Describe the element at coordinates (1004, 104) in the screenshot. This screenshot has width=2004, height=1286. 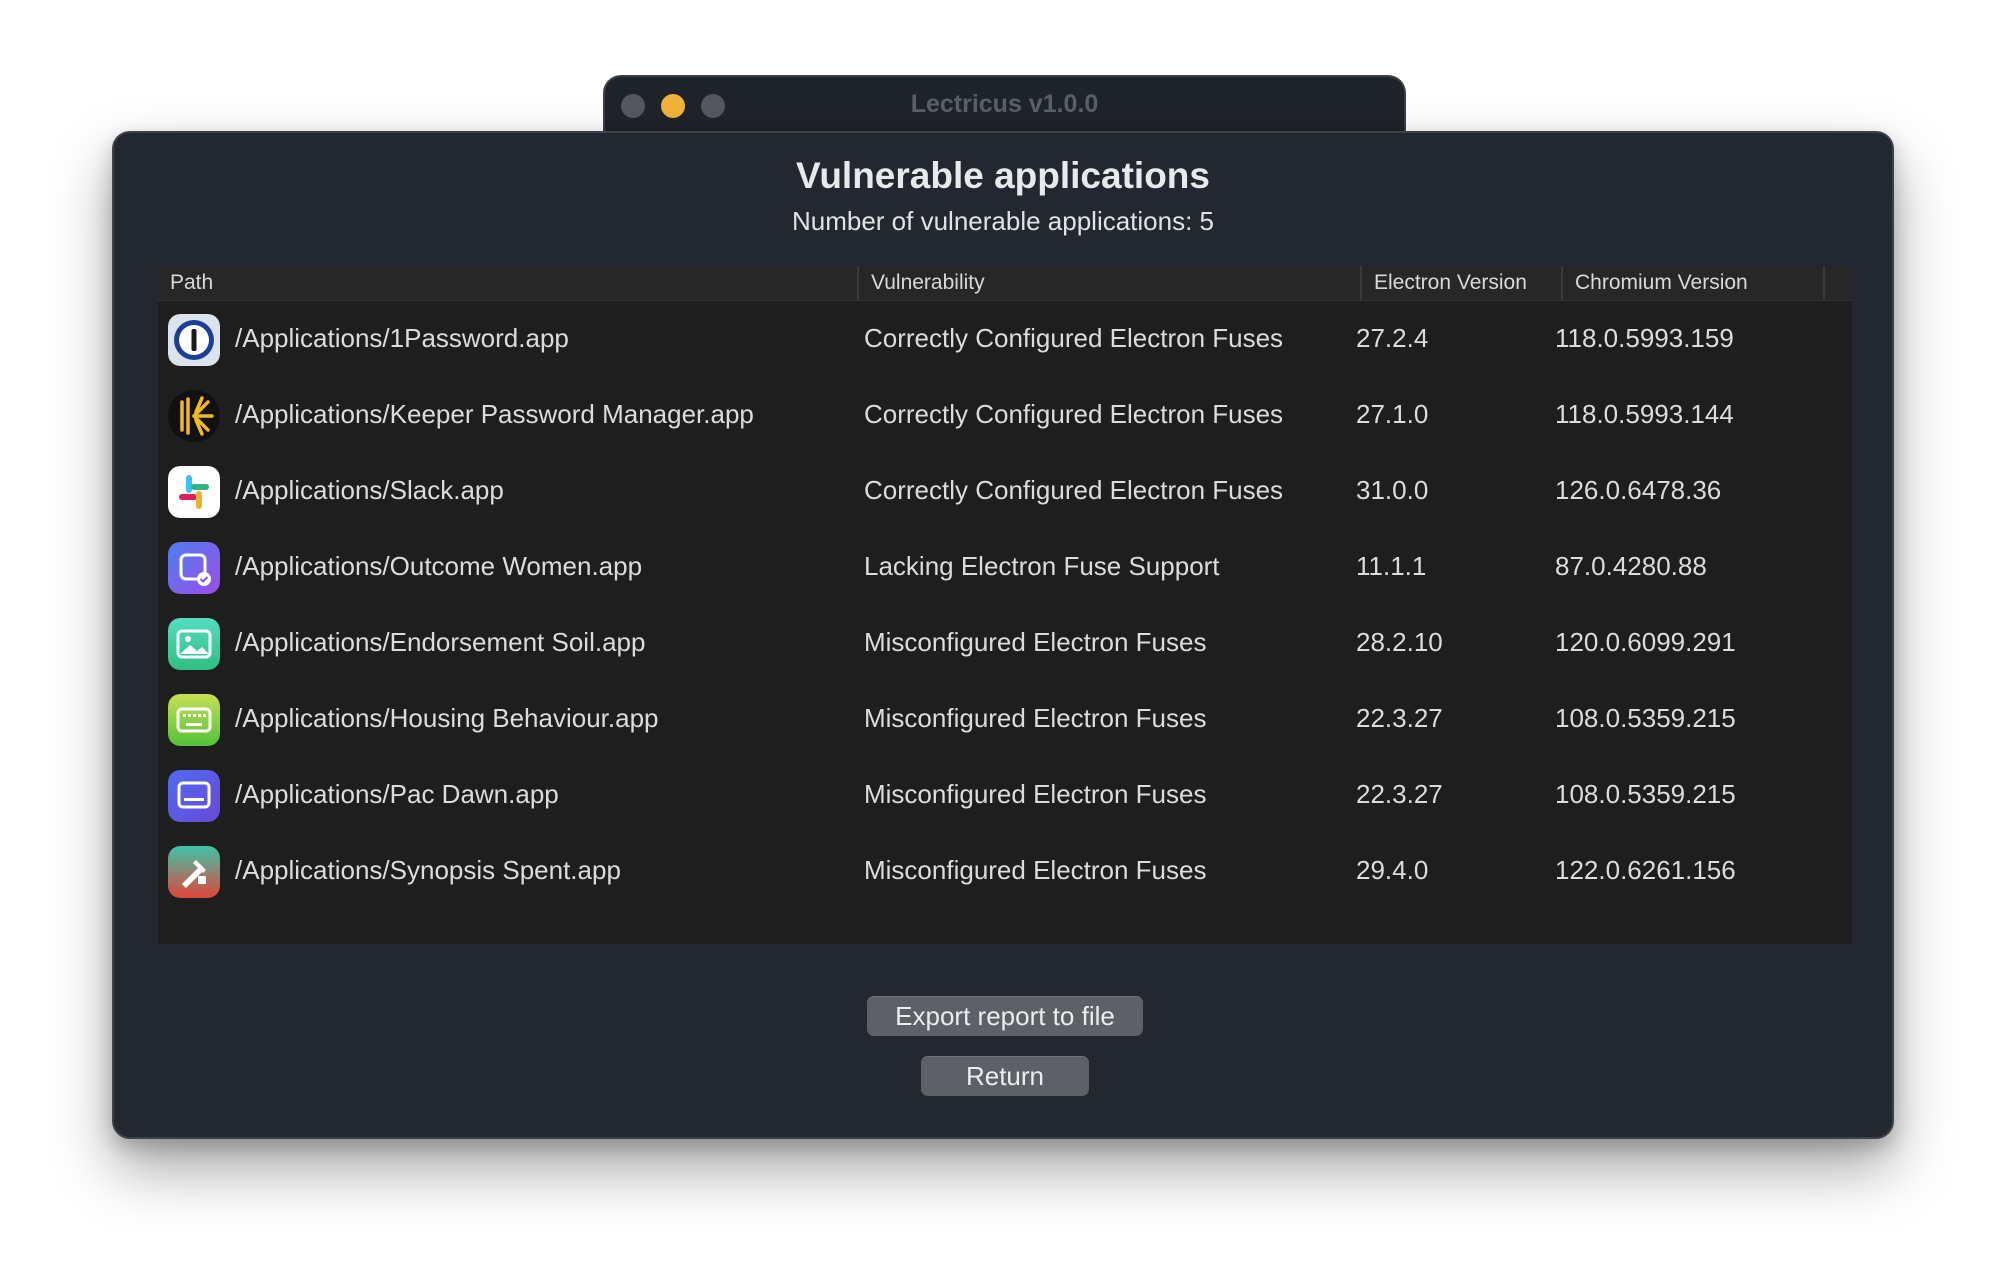
I see `window-title: Lectricus v1.0.0` at that location.